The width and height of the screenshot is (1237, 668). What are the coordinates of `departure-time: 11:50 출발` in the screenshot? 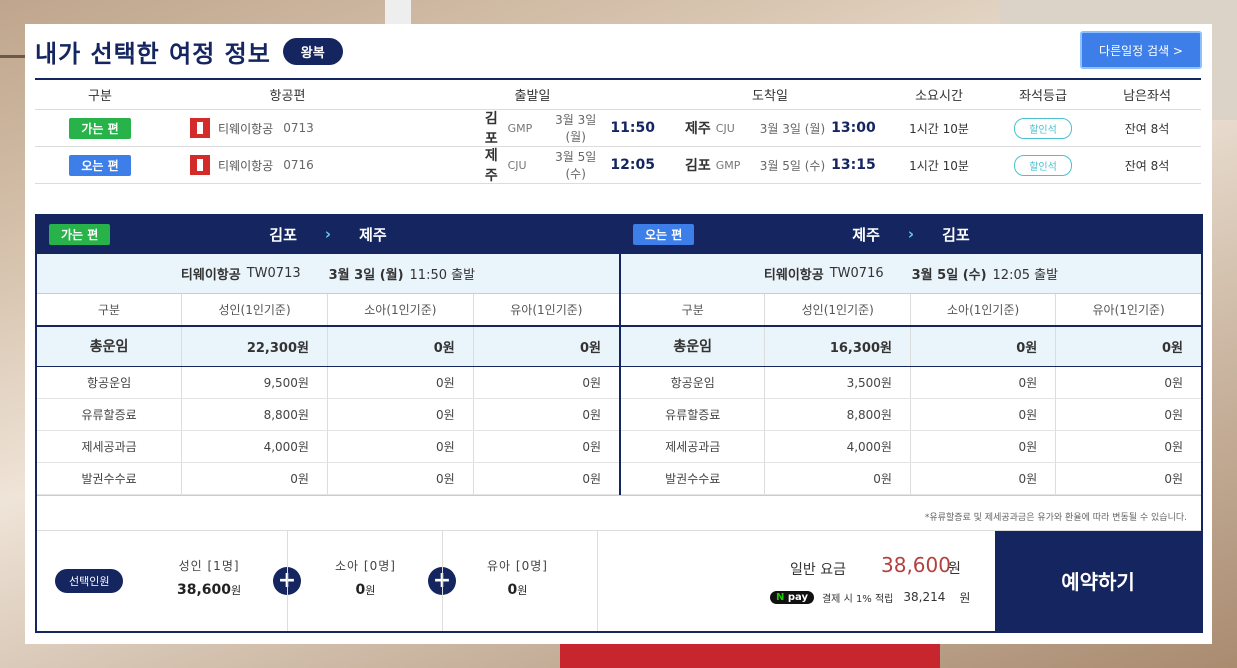 It's located at (442, 275).